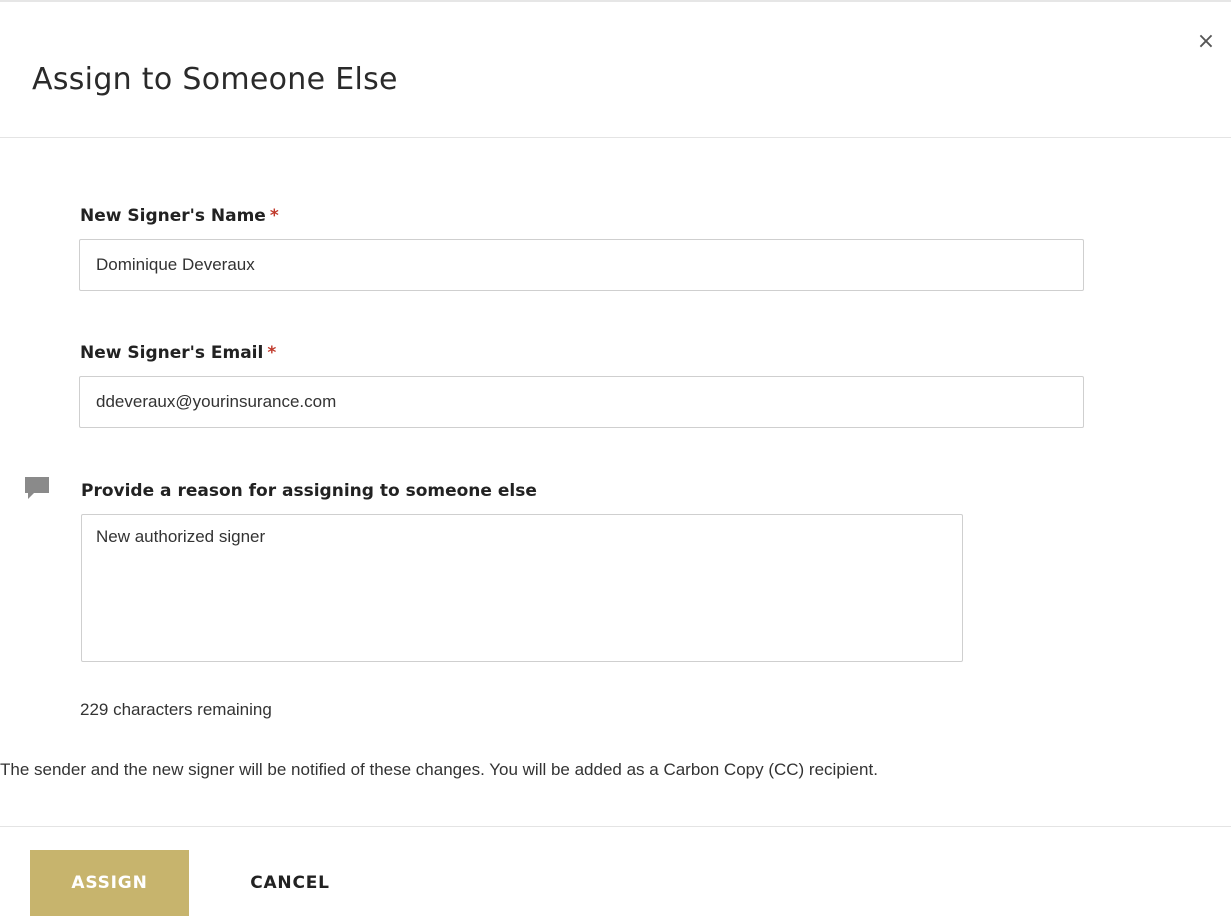 The height and width of the screenshot is (917, 1231). I want to click on footer-divider, so click(615, 826).